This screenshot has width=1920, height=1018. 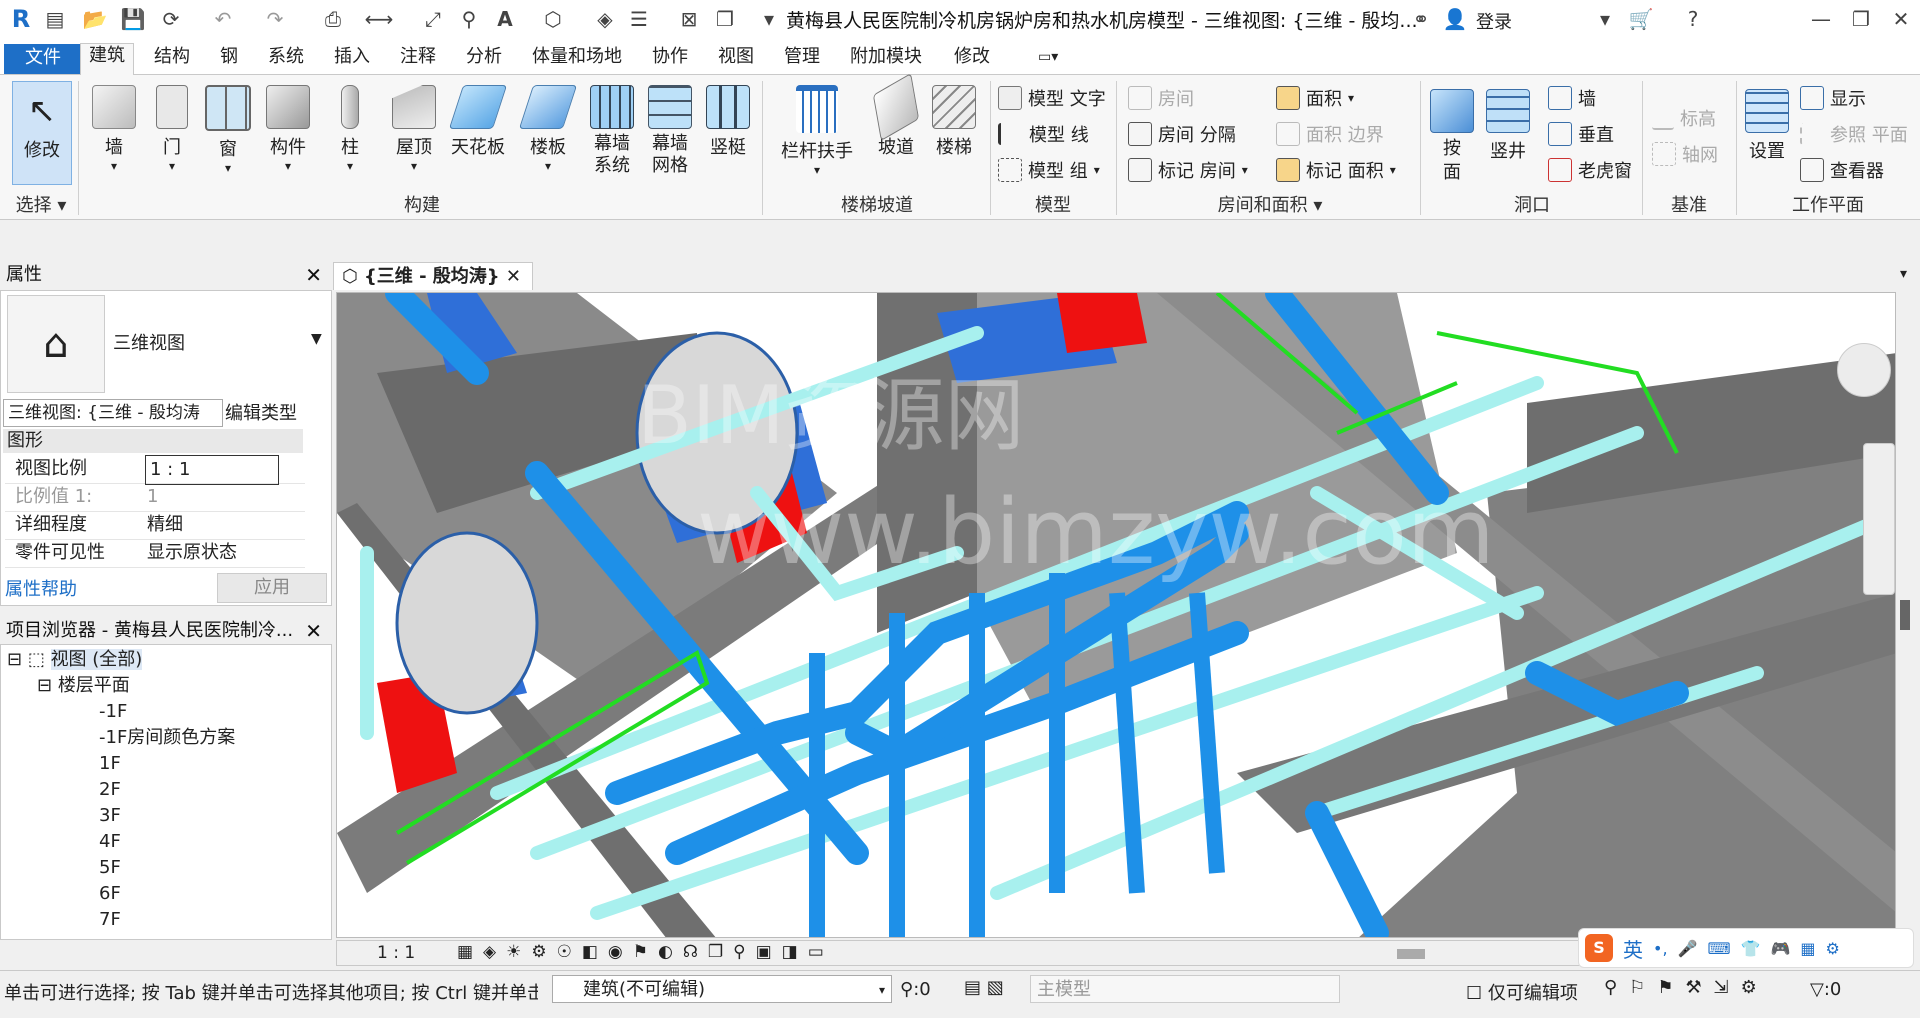 What do you see at coordinates (769, 19) in the screenshot?
I see `customize-qat-icon: ▾` at bounding box center [769, 19].